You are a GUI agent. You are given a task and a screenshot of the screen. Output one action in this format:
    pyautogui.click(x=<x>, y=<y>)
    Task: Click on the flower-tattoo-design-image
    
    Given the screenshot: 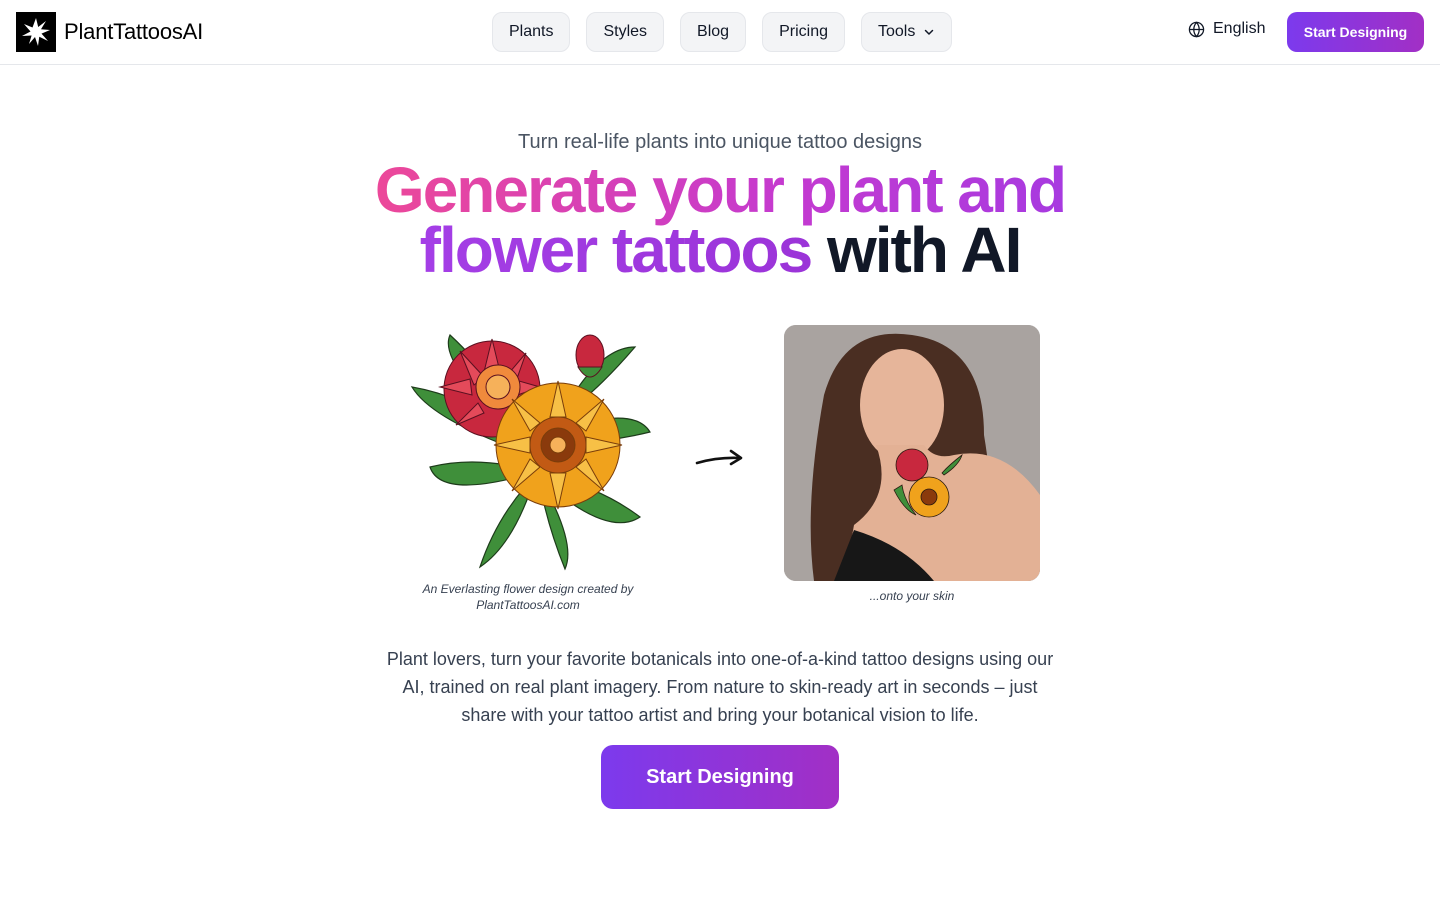 What is the action you would take?
    pyautogui.click(x=528, y=445)
    